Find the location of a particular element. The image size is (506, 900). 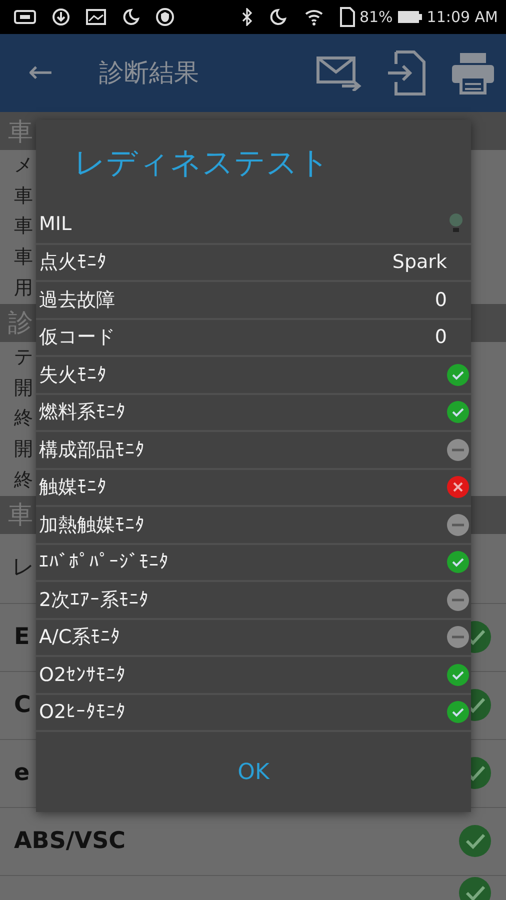

shield-icon is located at coordinates (165, 17).